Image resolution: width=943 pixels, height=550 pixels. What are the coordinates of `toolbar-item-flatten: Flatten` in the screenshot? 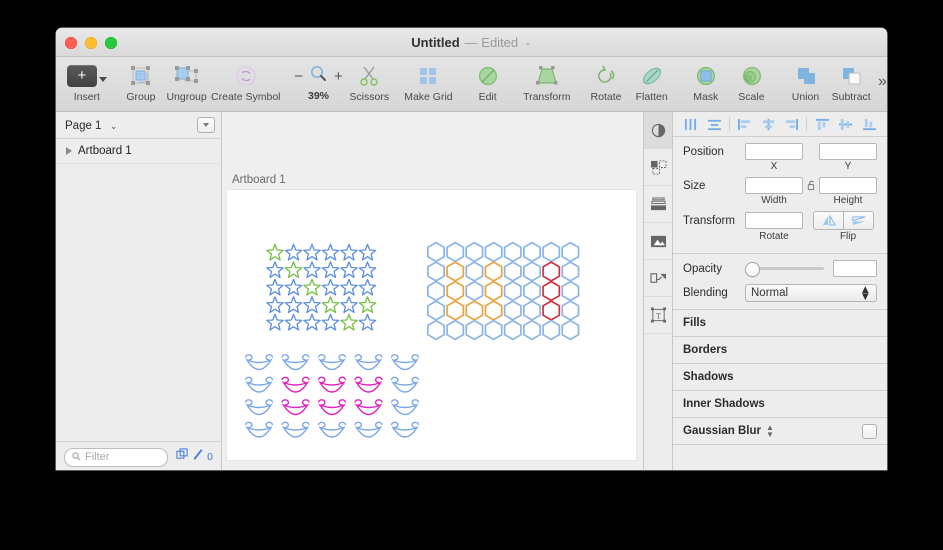 It's located at (652, 86).